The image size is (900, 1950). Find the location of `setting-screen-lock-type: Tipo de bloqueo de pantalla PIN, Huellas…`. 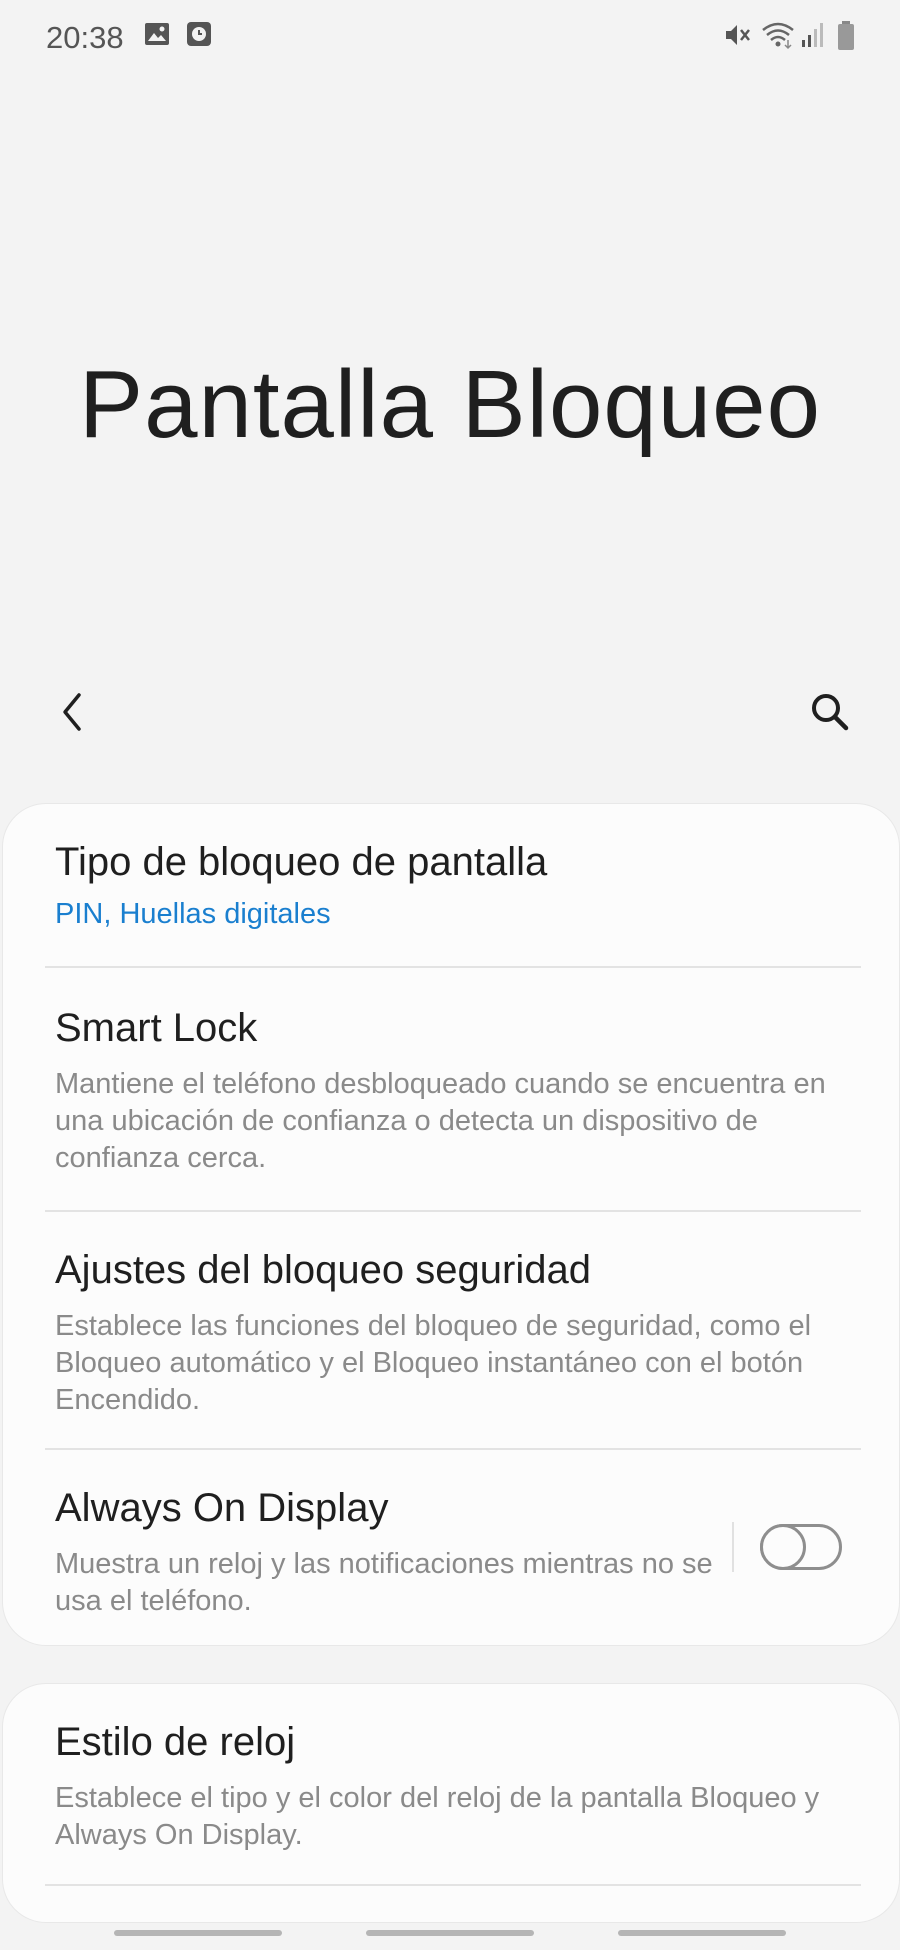

setting-screen-lock-type: Tipo de bloqueo de pantalla PIN, Huellas… is located at coordinates (451, 885).